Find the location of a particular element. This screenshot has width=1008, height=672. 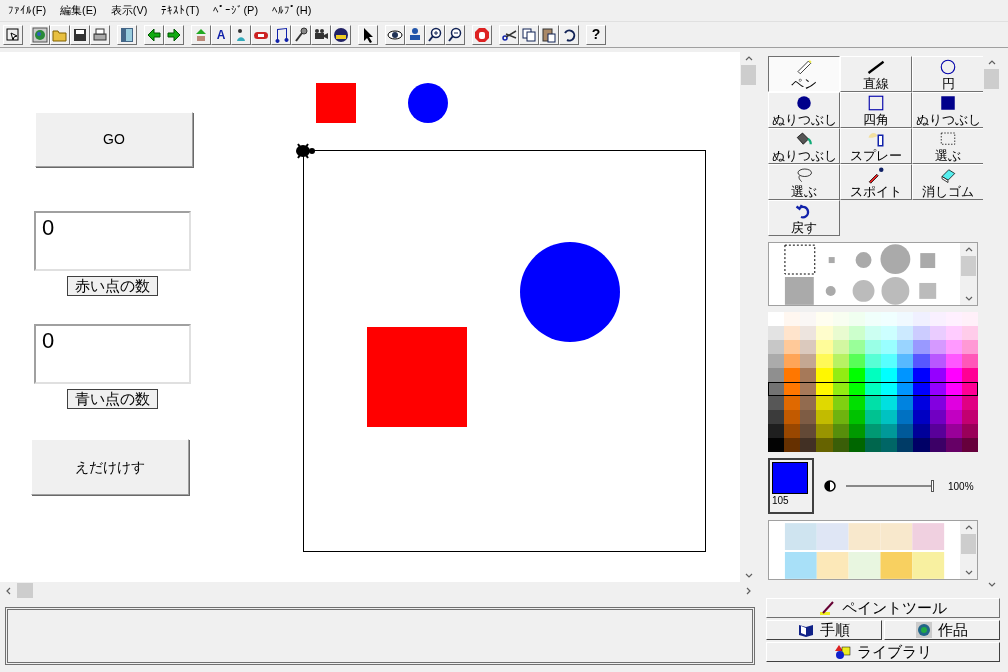

text-tool-button: A is located at coordinates (221, 34).